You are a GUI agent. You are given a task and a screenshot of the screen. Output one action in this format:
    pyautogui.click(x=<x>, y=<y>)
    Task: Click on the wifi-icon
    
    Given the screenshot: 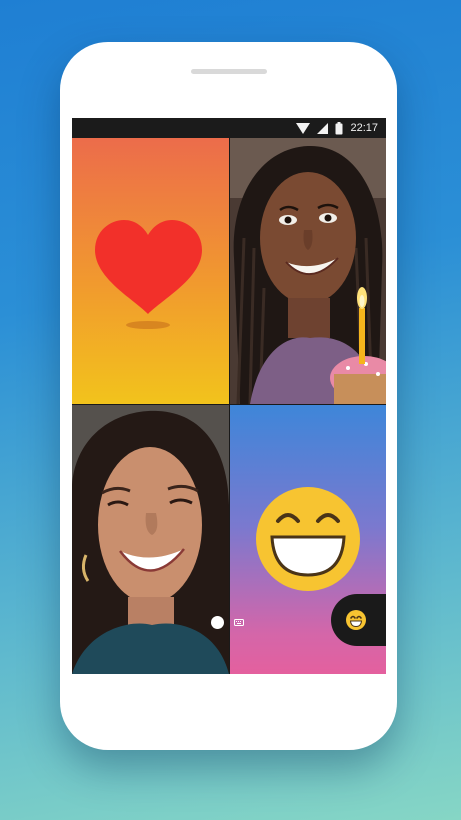 What is the action you would take?
    pyautogui.click(x=303, y=128)
    